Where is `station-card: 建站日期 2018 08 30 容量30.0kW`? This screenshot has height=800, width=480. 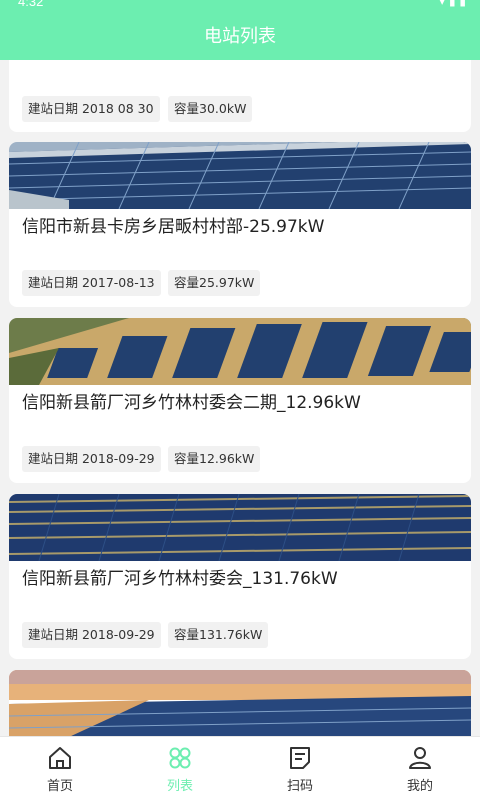
station-card: 建站日期 2018 08 30 容量30.0kW is located at coordinates (240, 96).